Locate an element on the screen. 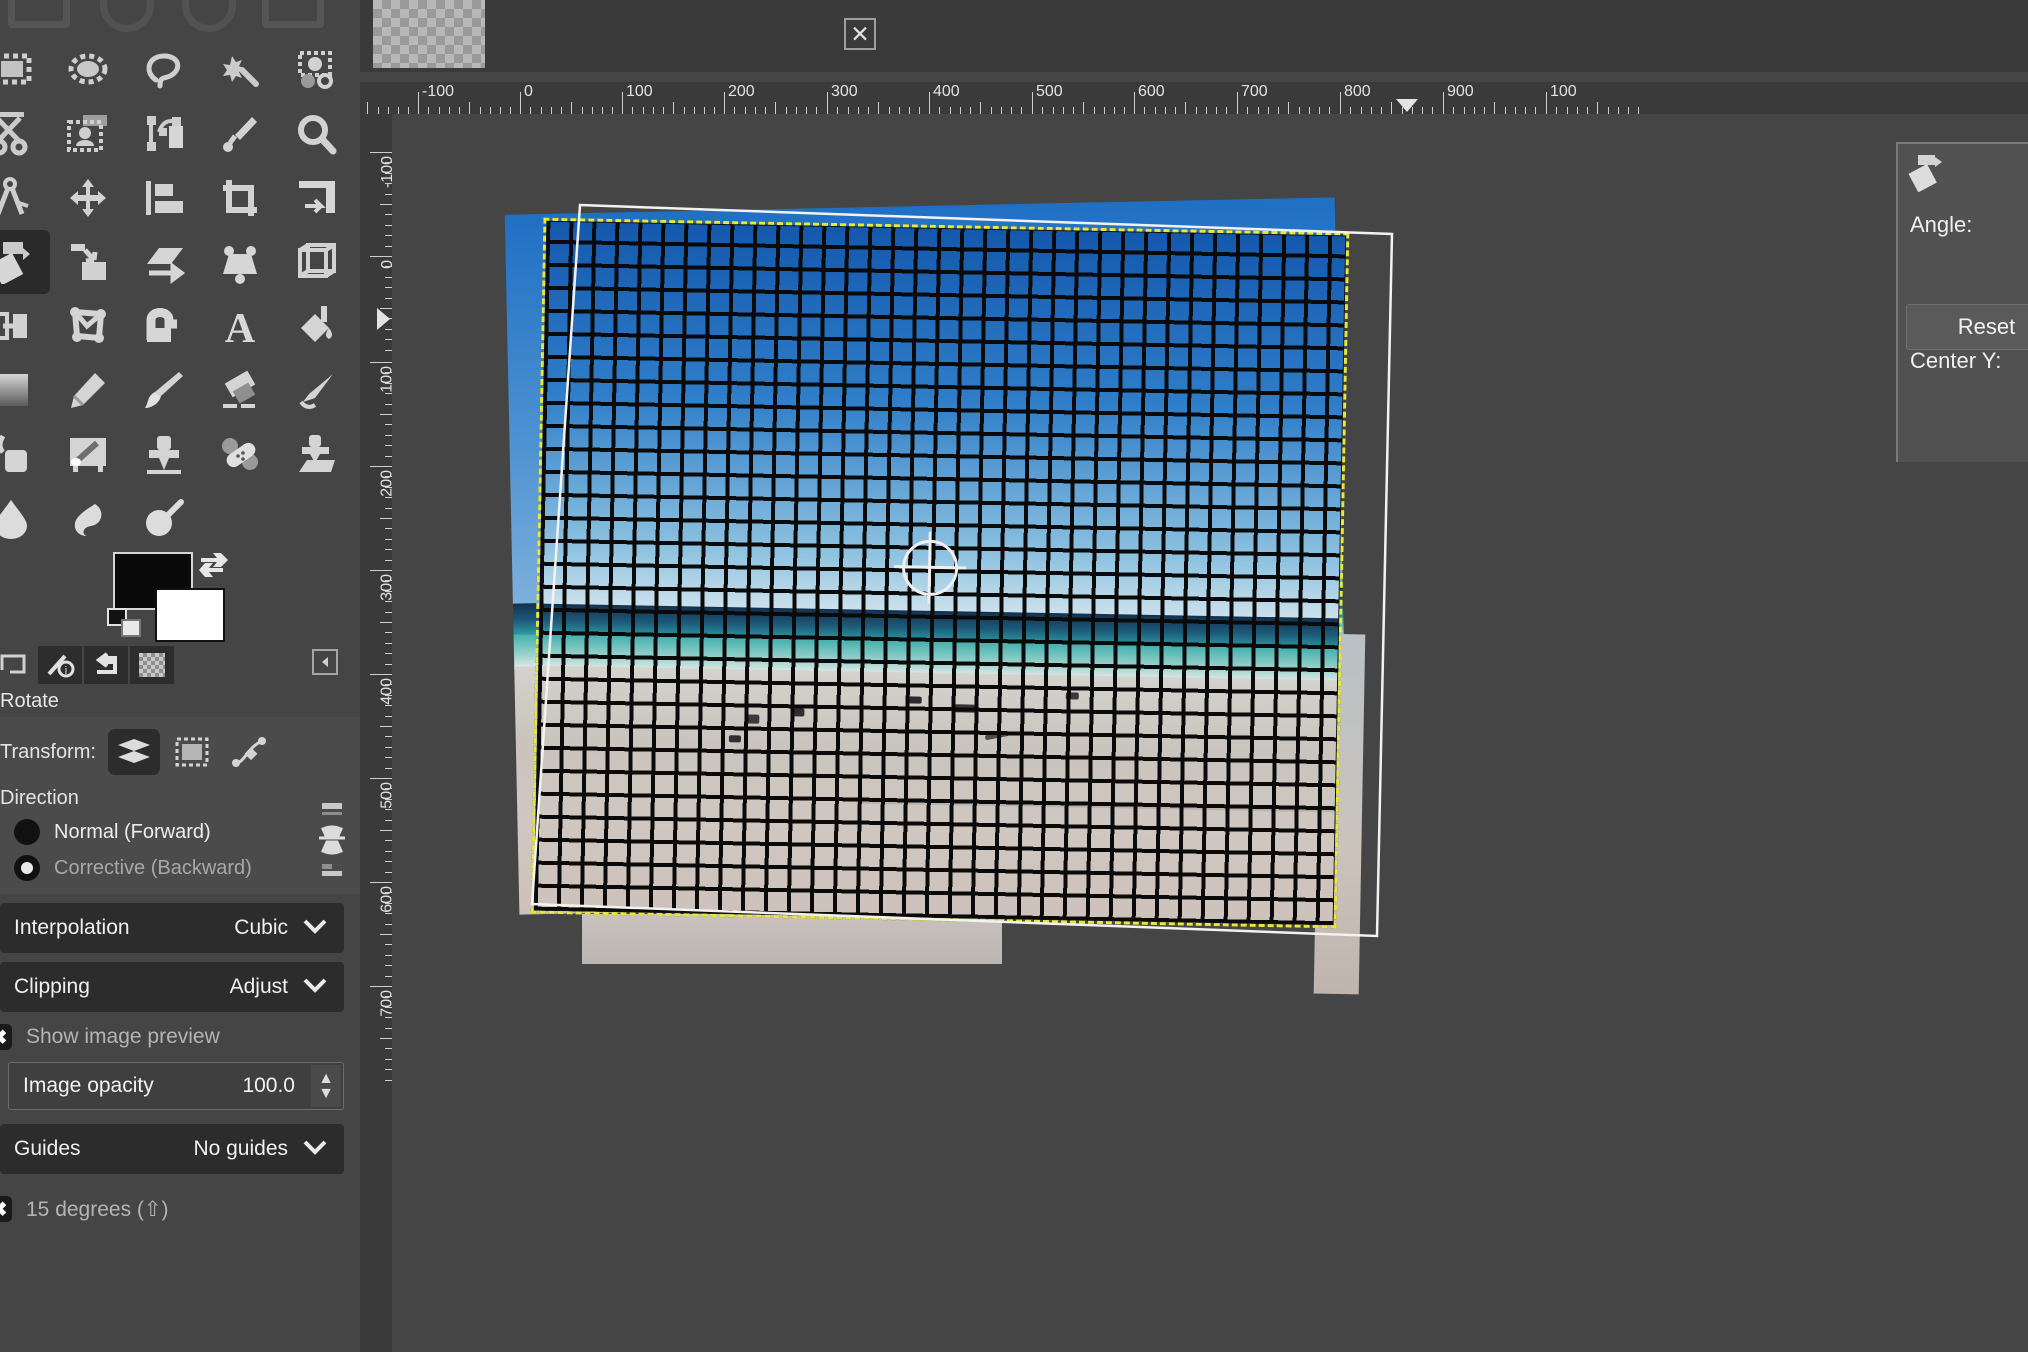 The width and height of the screenshot is (2028, 1352). tool-mypaint-brush is located at coordinates (25, 454).